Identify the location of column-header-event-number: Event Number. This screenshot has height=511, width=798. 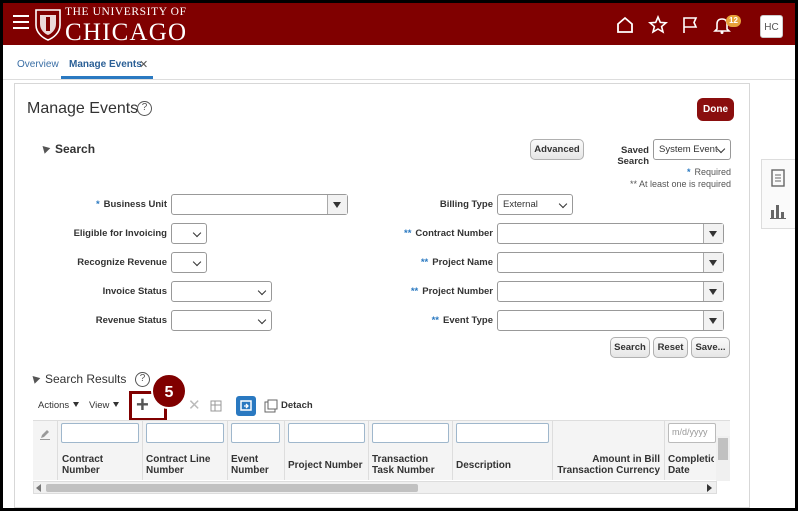
(250, 465).